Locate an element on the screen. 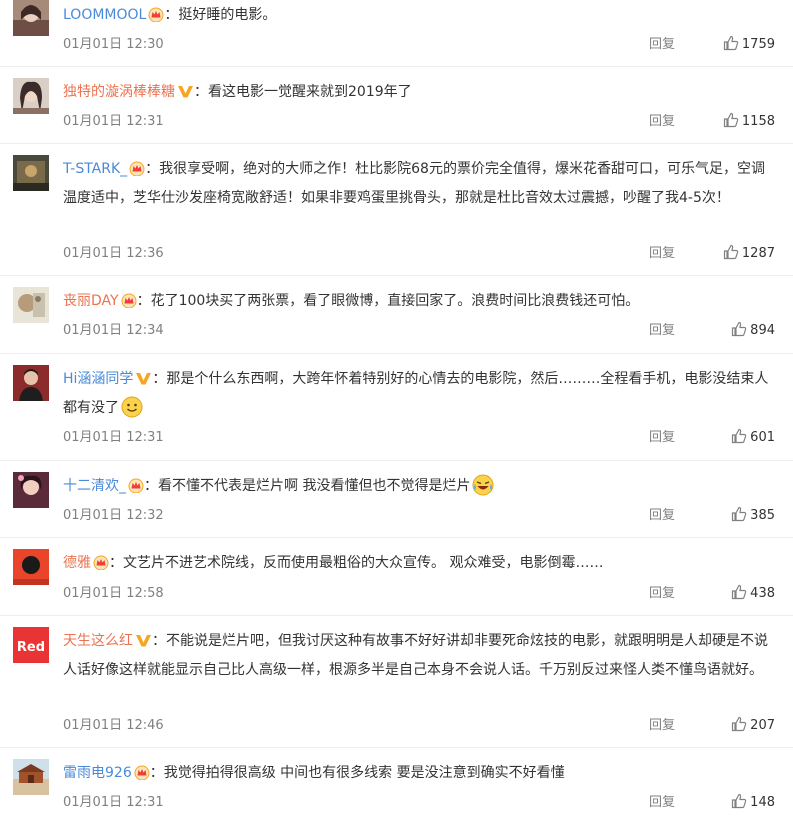 This screenshot has width=793, height=816. comment-text: 十二清欢_ ：看不懂不代表是烂片啊 我没看懂但也不觉得是烂片 is located at coordinates (419, 489).